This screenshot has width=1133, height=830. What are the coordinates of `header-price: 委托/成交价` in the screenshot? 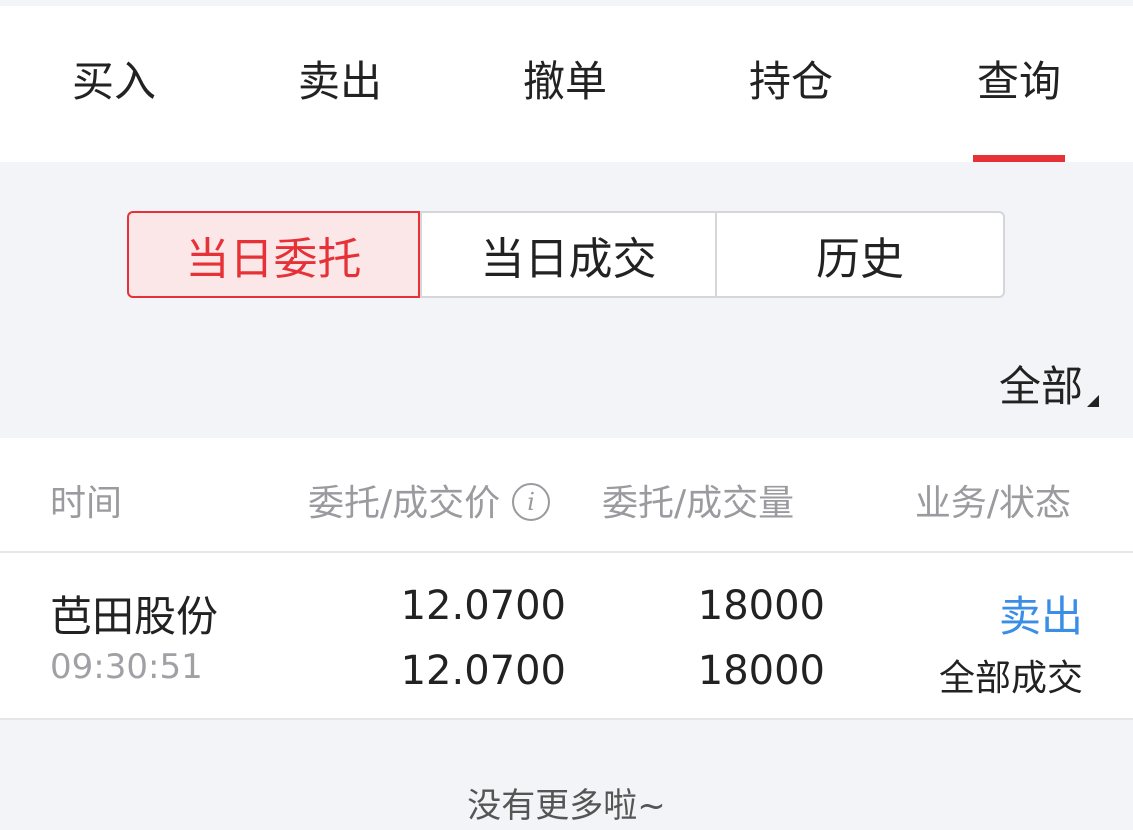 It's located at (404, 503).